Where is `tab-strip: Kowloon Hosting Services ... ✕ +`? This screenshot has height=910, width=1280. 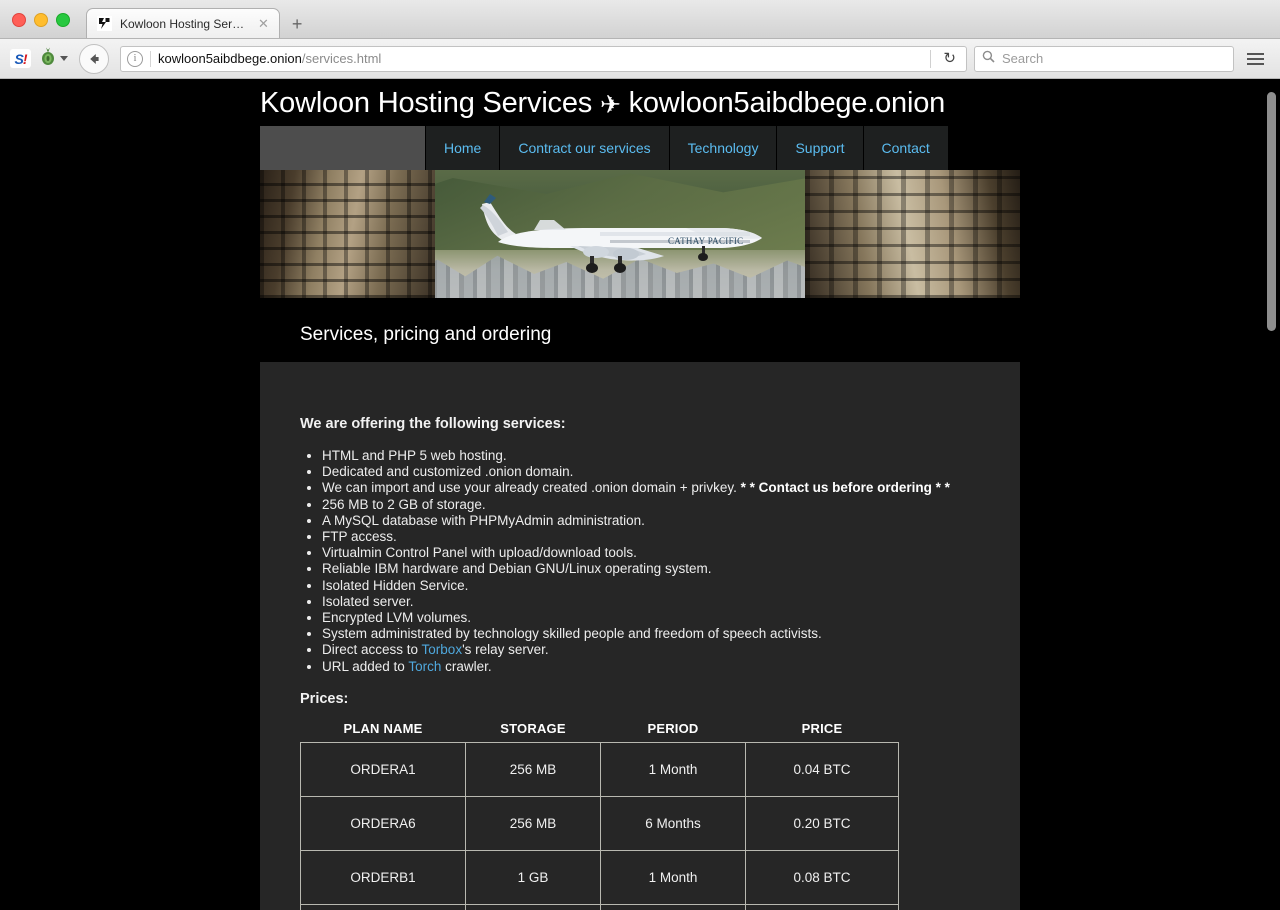
tab-strip: Kowloon Hosting Services ... ✕ + is located at coordinates (194, 23).